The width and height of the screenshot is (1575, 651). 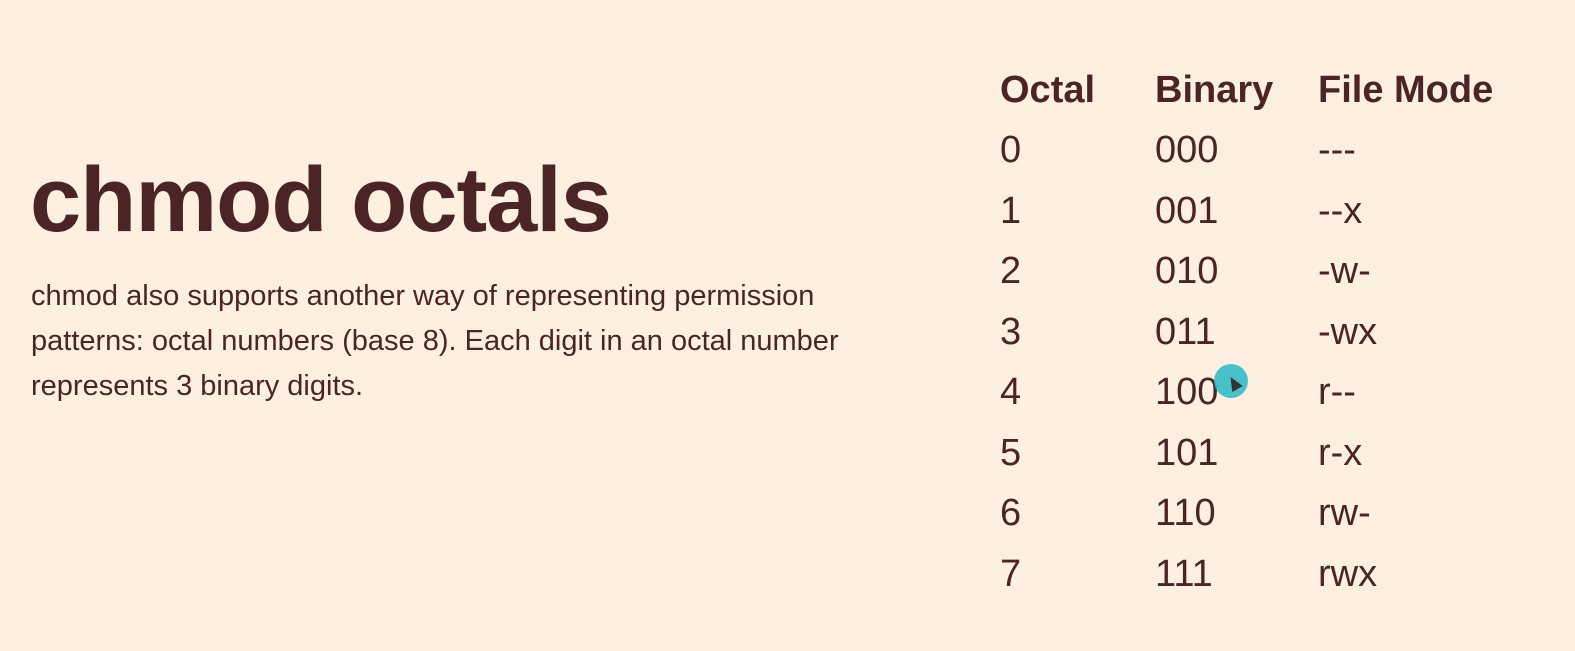 What do you see at coordinates (1246, 453) in the screenshot?
I see `table-row: 5 101 r-x` at bounding box center [1246, 453].